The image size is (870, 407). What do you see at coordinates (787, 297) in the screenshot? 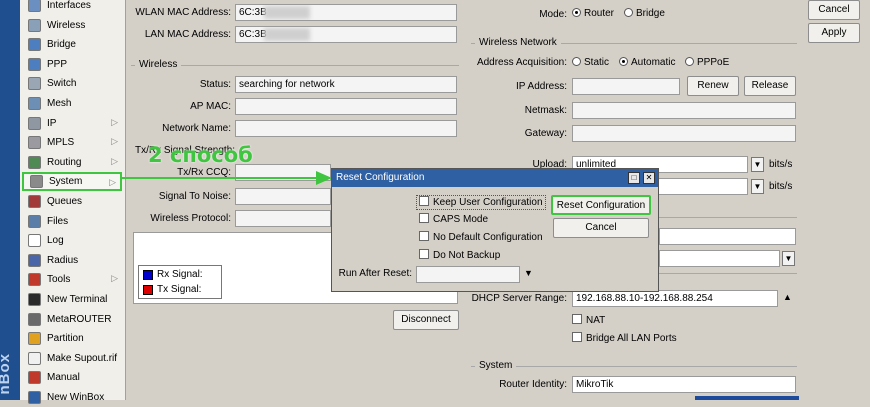
I see `dhcp-range-up-icon: ▲` at bounding box center [787, 297].